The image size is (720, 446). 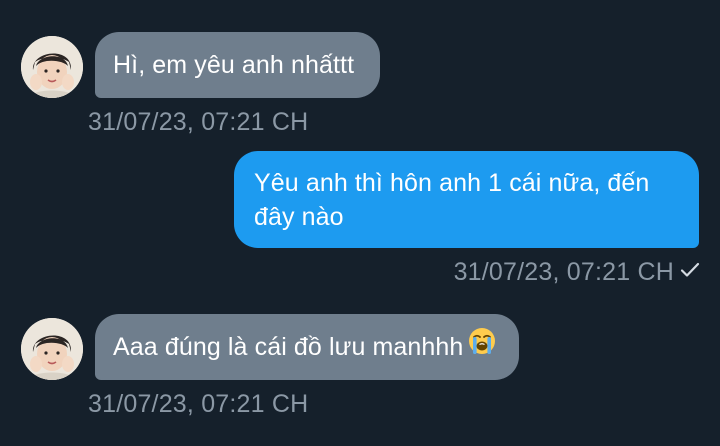 I want to click on message-text: Aaa đúng là cái đồ lưu manhhh, so click(x=288, y=347).